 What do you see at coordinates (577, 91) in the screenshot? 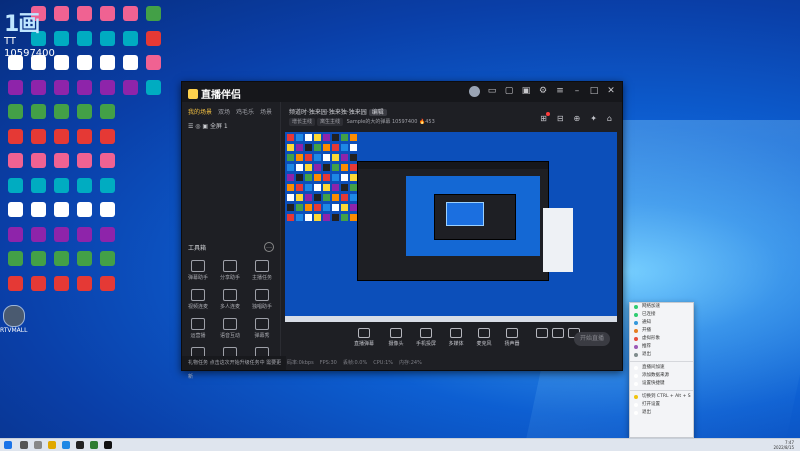
I see `minimize-button: –` at bounding box center [577, 91].